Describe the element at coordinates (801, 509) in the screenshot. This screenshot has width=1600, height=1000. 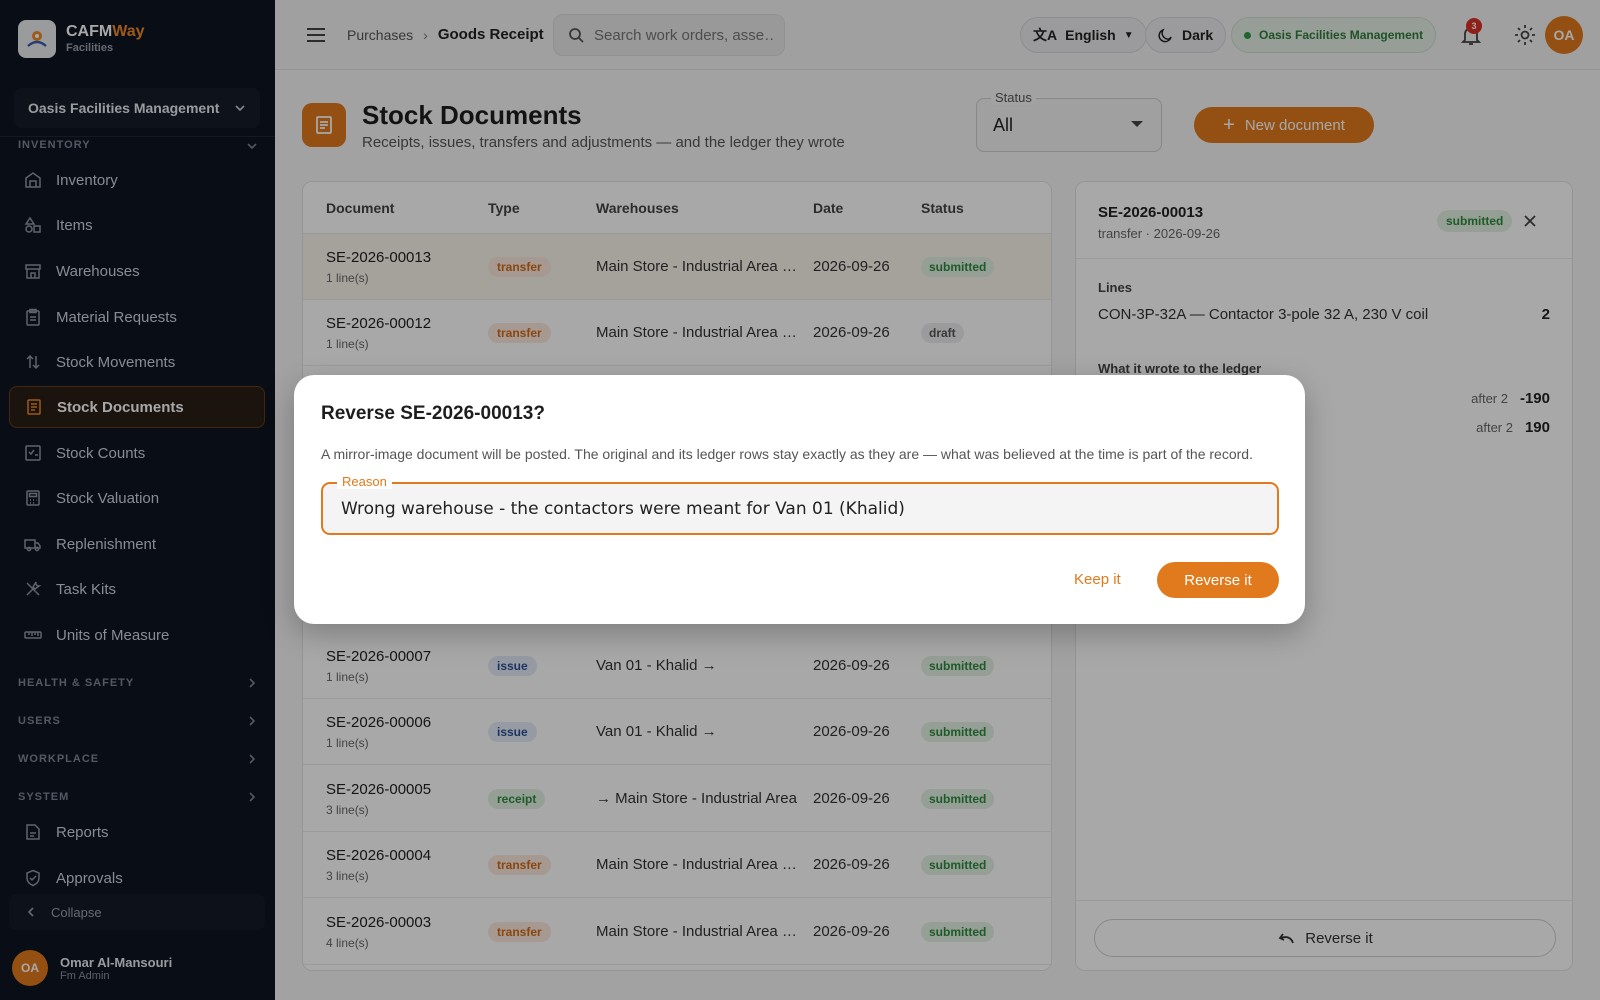
I see `reason-input` at that location.